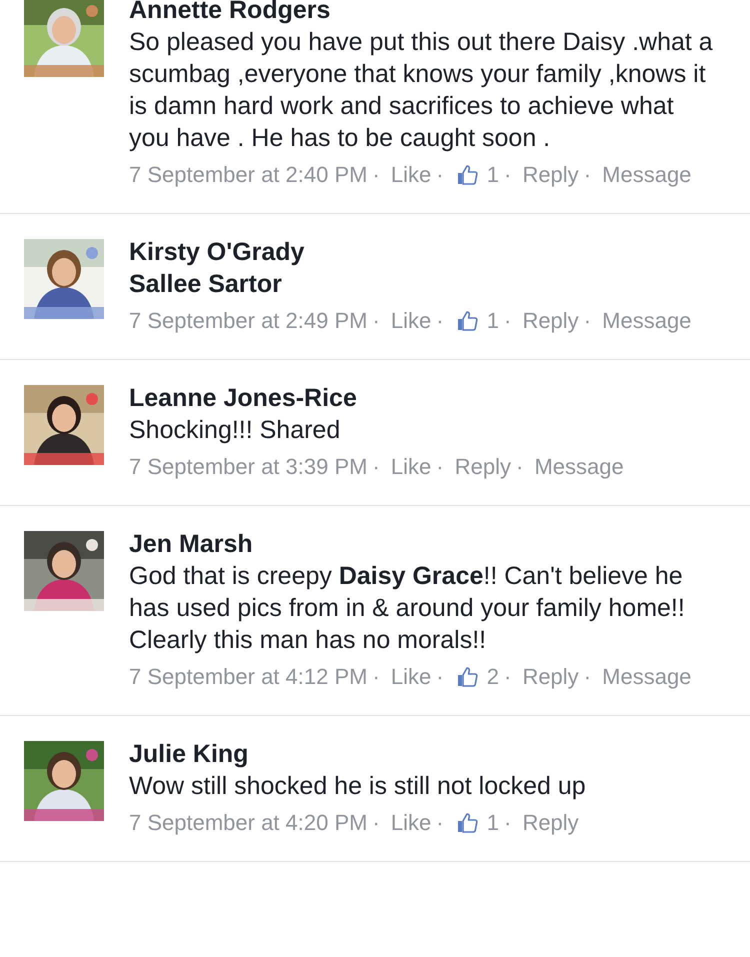  What do you see at coordinates (407, 608) in the screenshot?
I see `comment-text: God that is creepy Daisy Grace!! Can't believe he has used pics from in & around your family home!! Clearly this man has no morals!!` at bounding box center [407, 608].